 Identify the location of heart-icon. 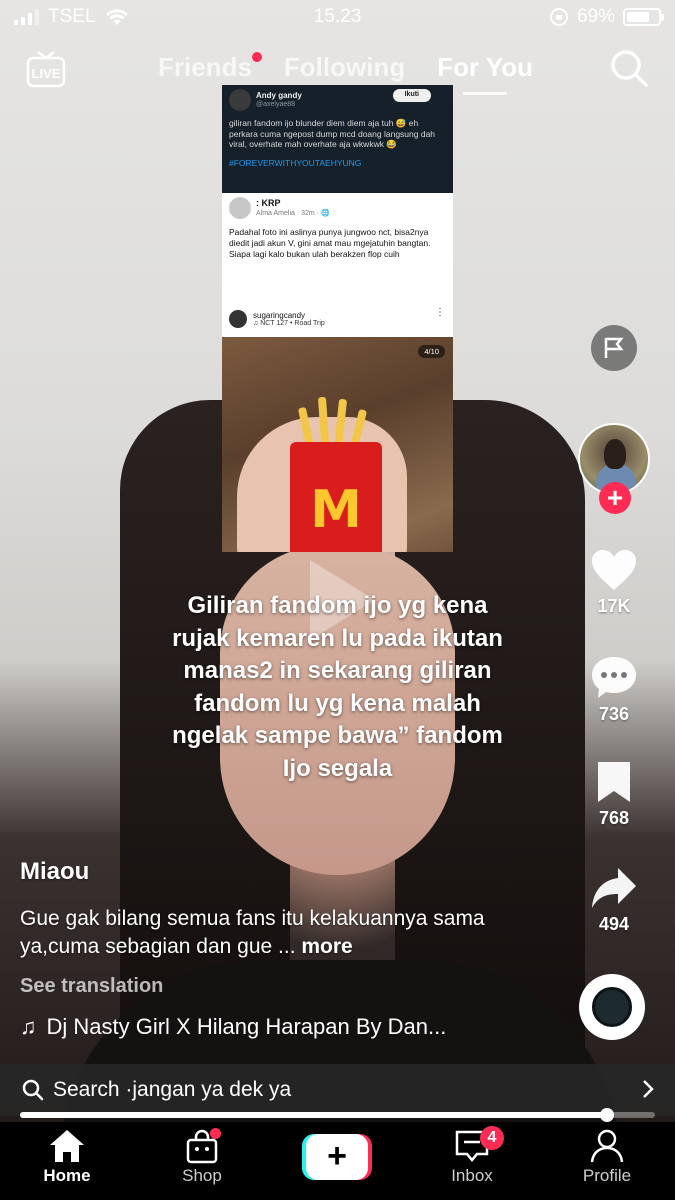
(614, 570).